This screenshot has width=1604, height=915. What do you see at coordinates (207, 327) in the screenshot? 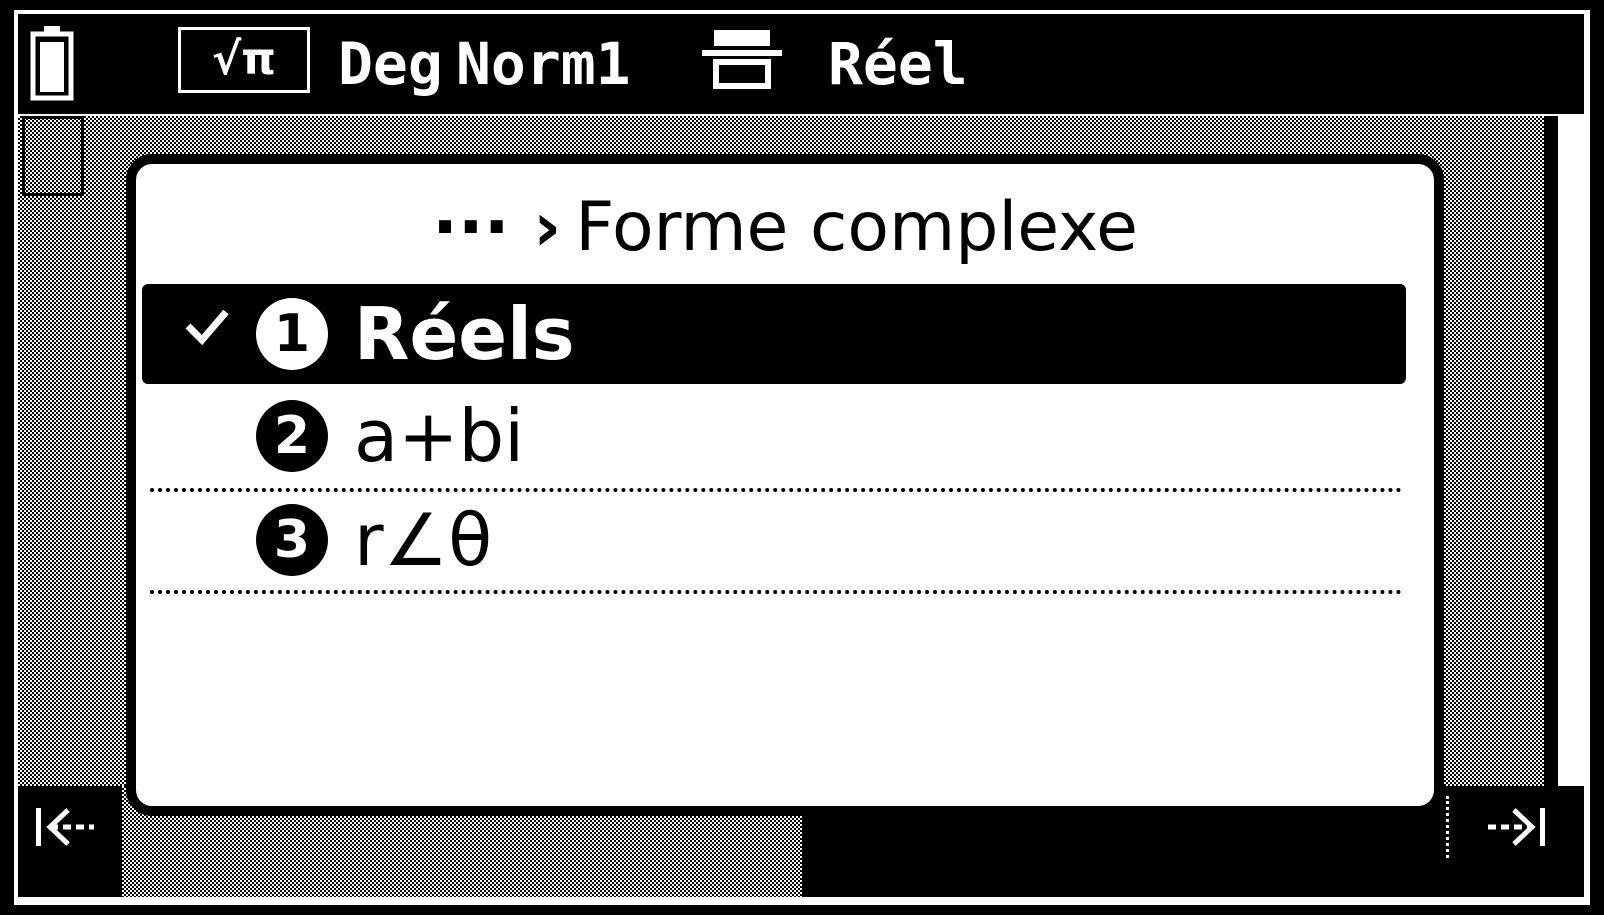
I see `check-icon` at bounding box center [207, 327].